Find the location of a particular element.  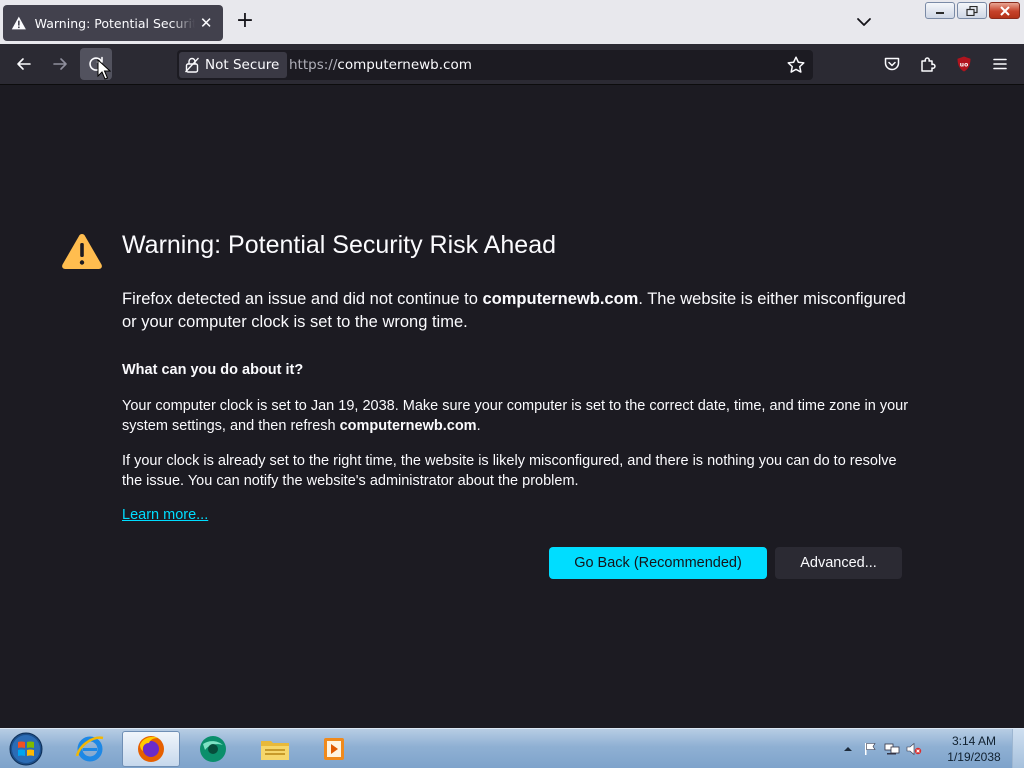

window-controls is located at coordinates (972, 11).